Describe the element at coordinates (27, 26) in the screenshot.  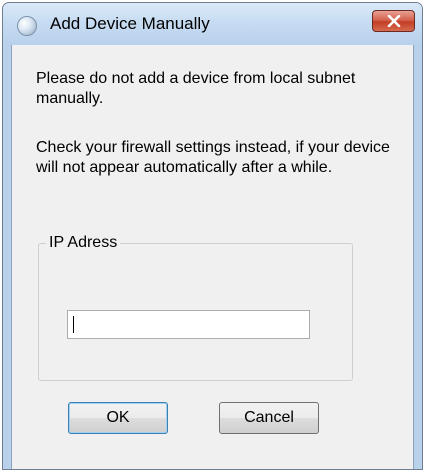
I see `app-icon` at that location.